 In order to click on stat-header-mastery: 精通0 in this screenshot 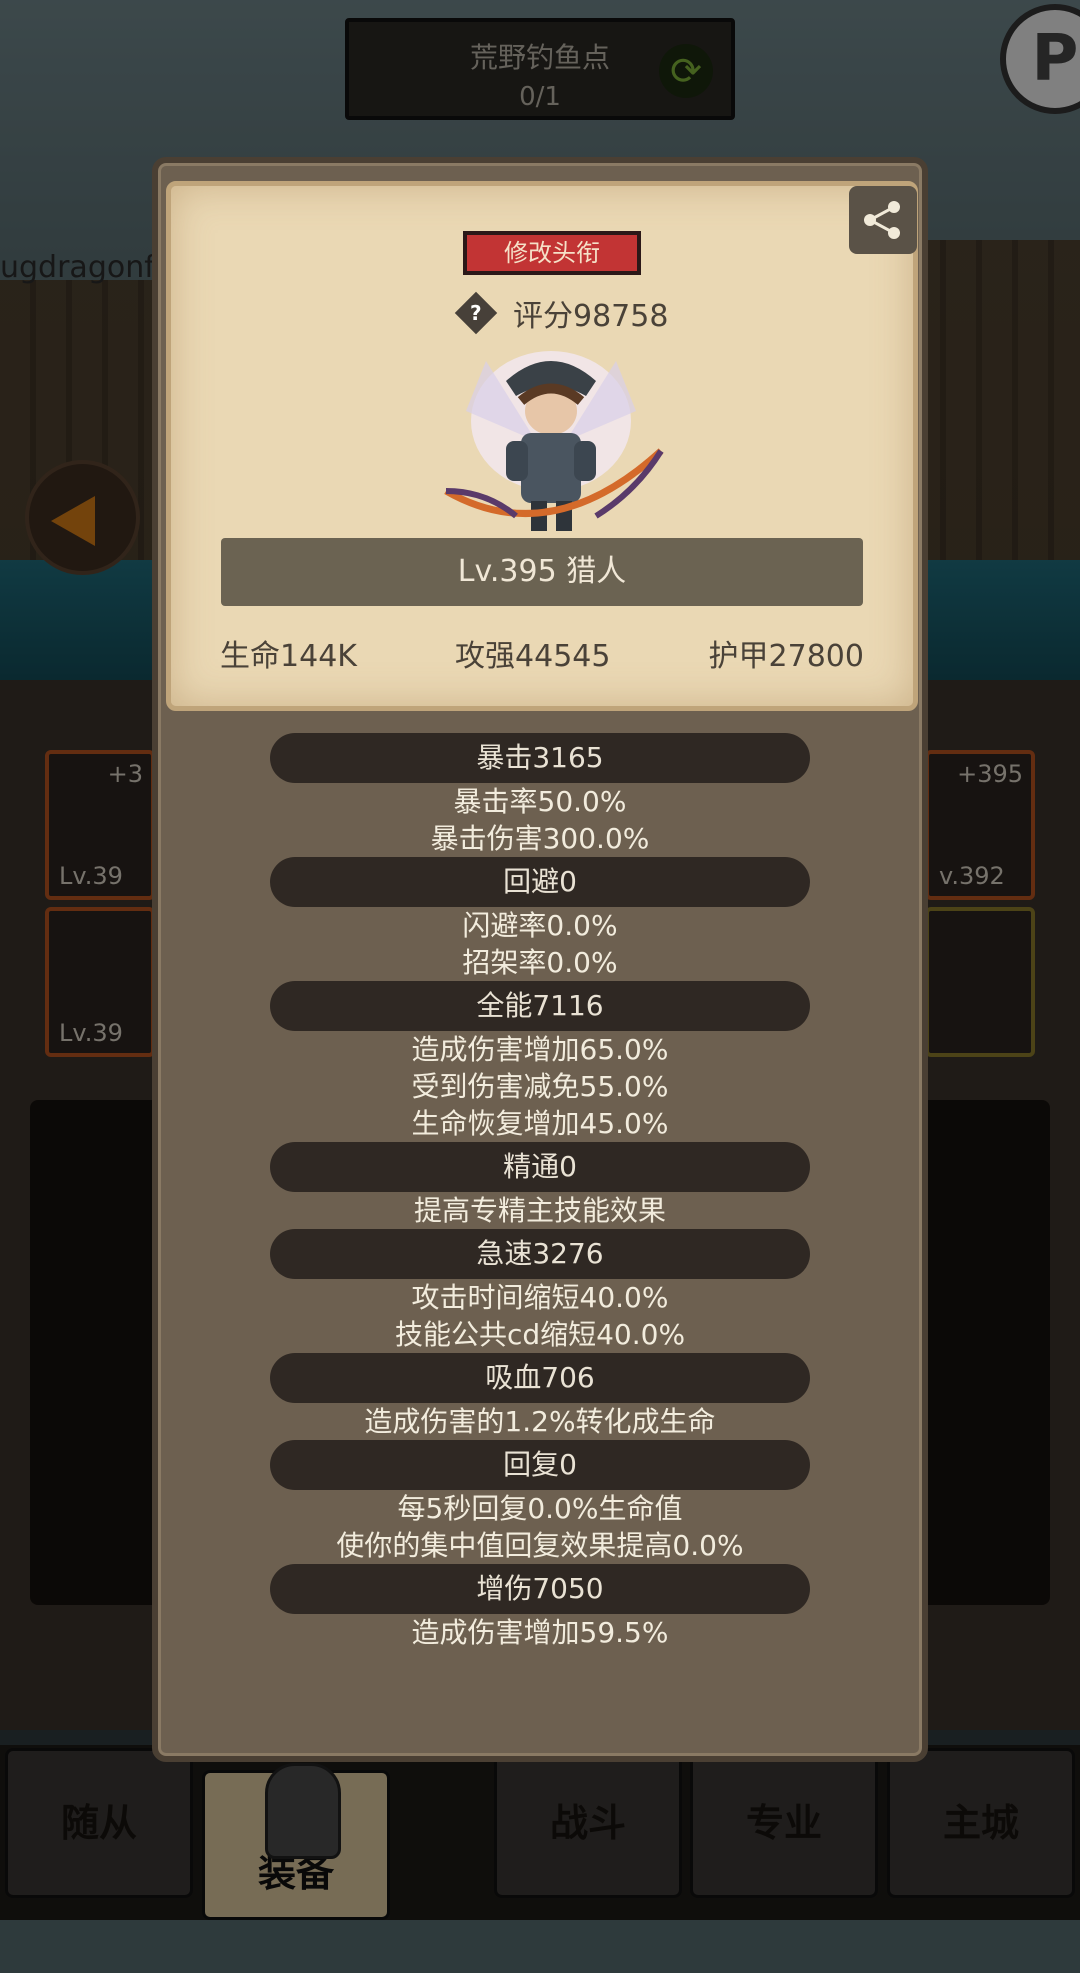, I will do `click(540, 1167)`.